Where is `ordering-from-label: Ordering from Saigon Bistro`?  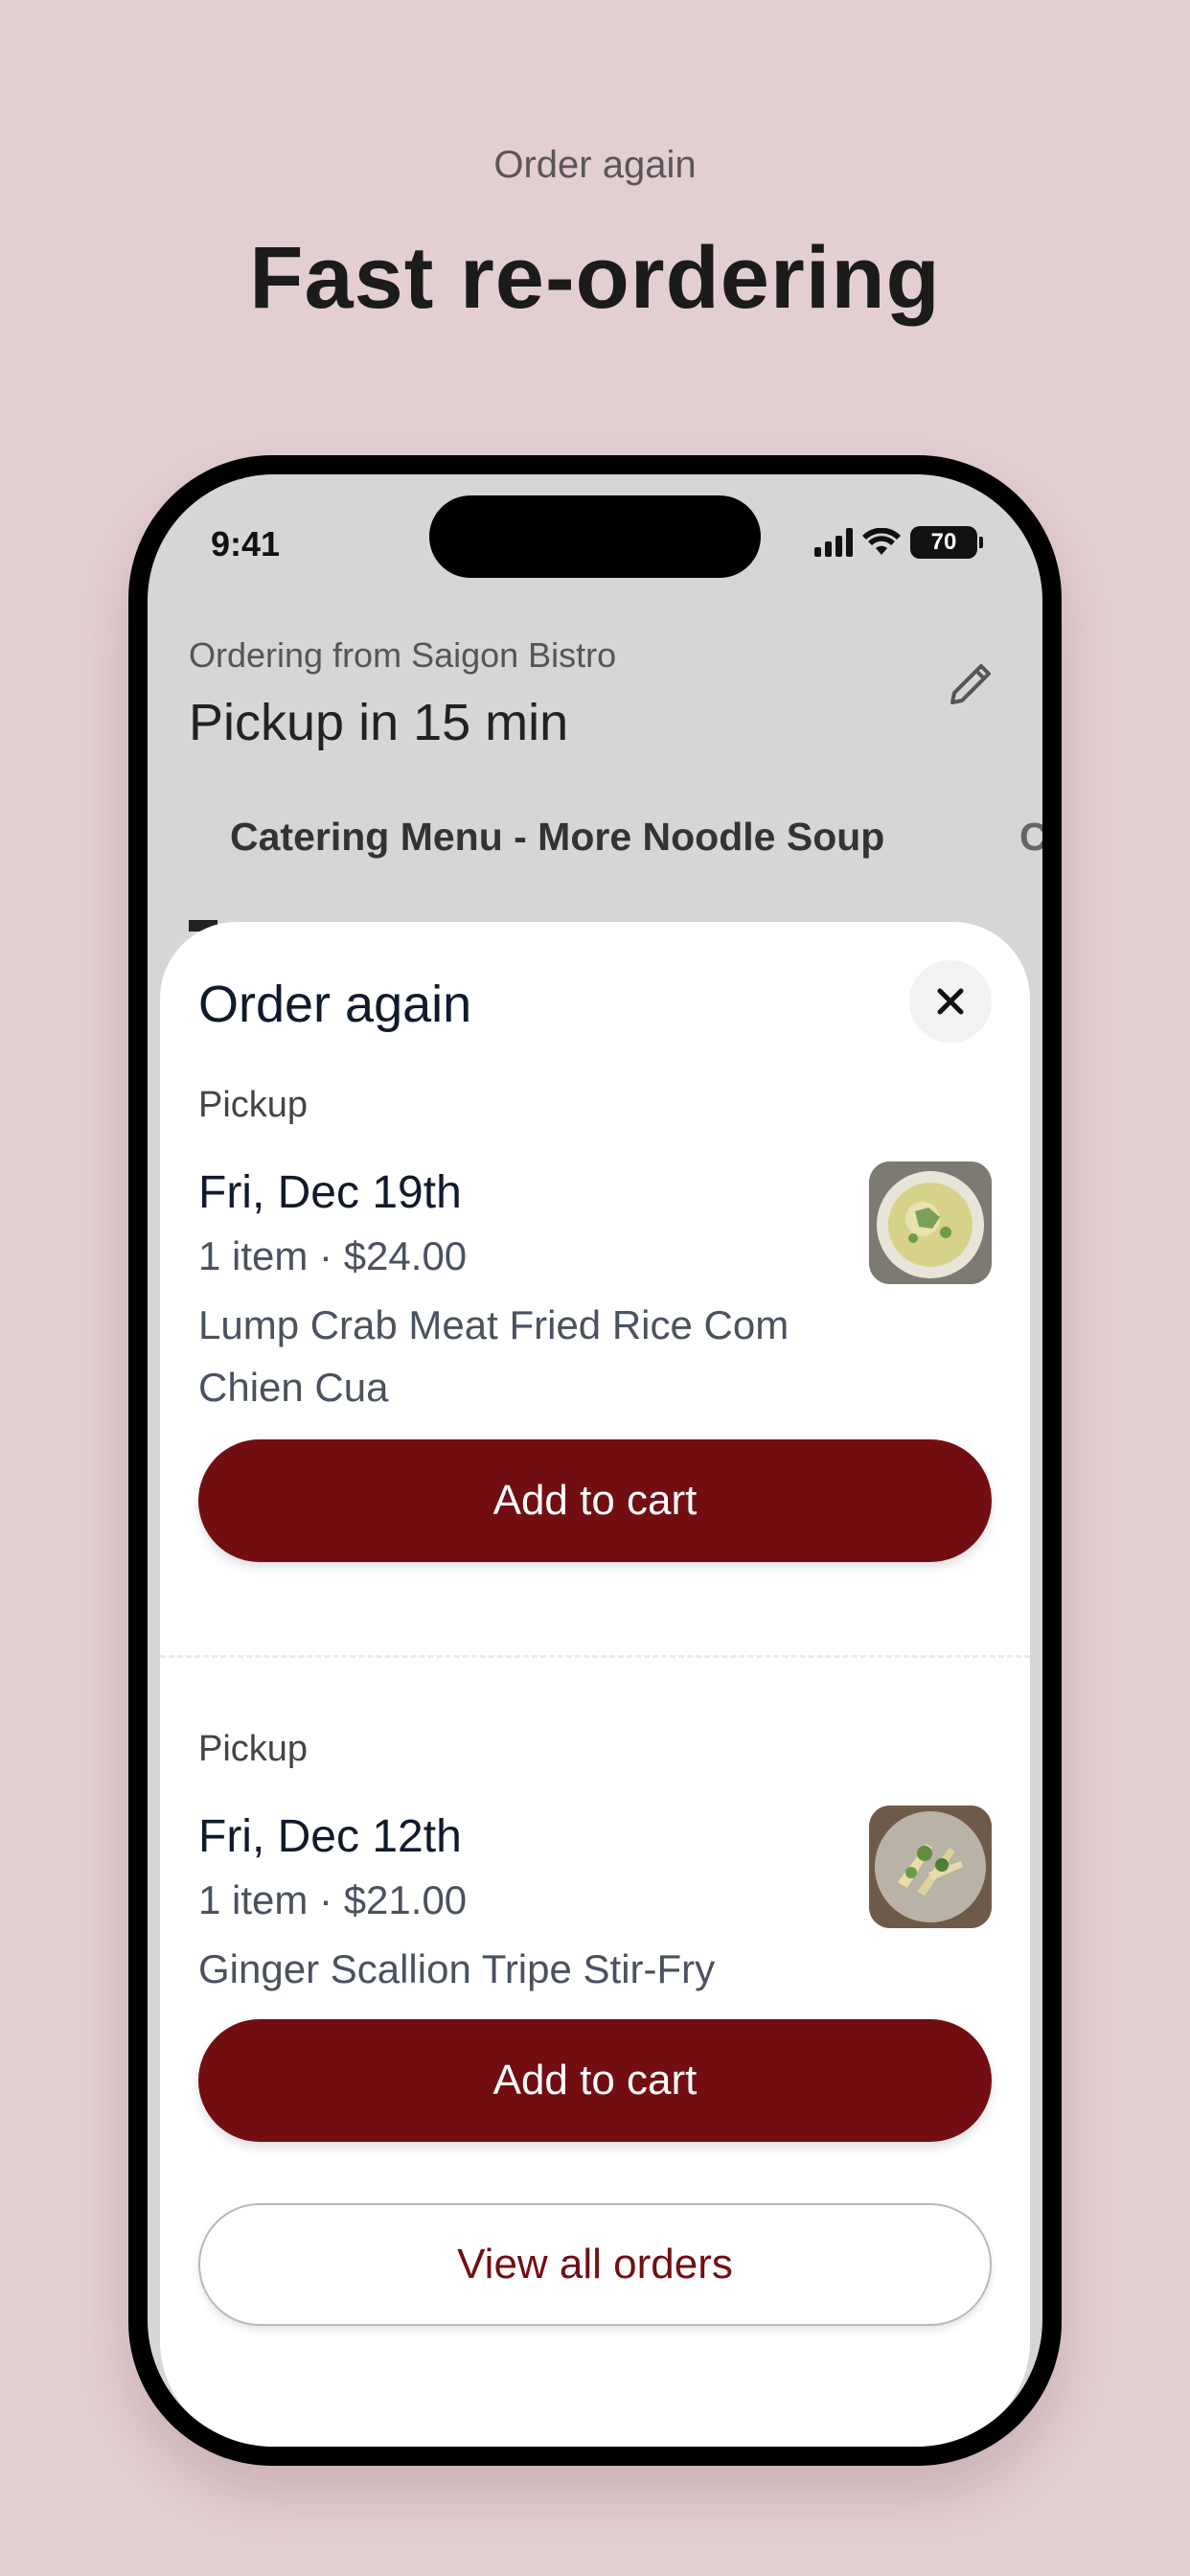 ordering-from-label: Ordering from Saigon Bistro is located at coordinates (403, 655).